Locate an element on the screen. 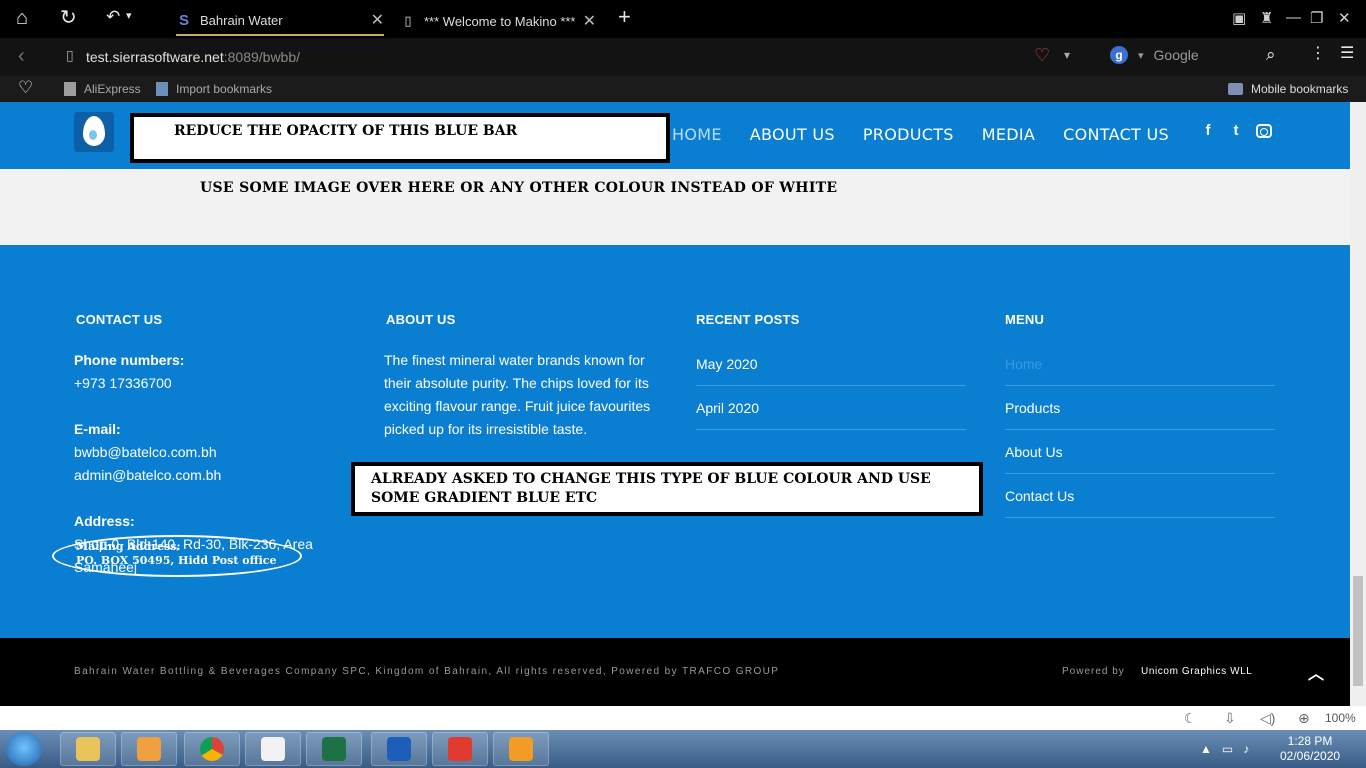 Image resolution: width=1366 pixels, height=768 pixels. bookmark-import: Import bookmarks is located at coordinates (214, 89).